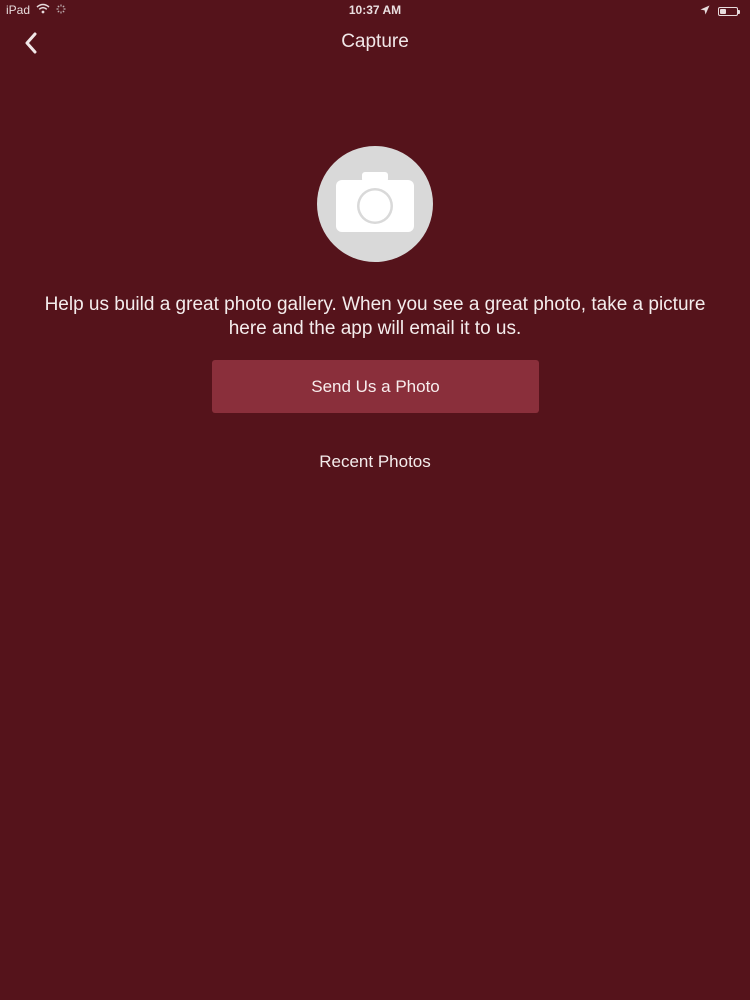 The height and width of the screenshot is (1000, 750). I want to click on status-time: 10:37 AM, so click(375, 10).